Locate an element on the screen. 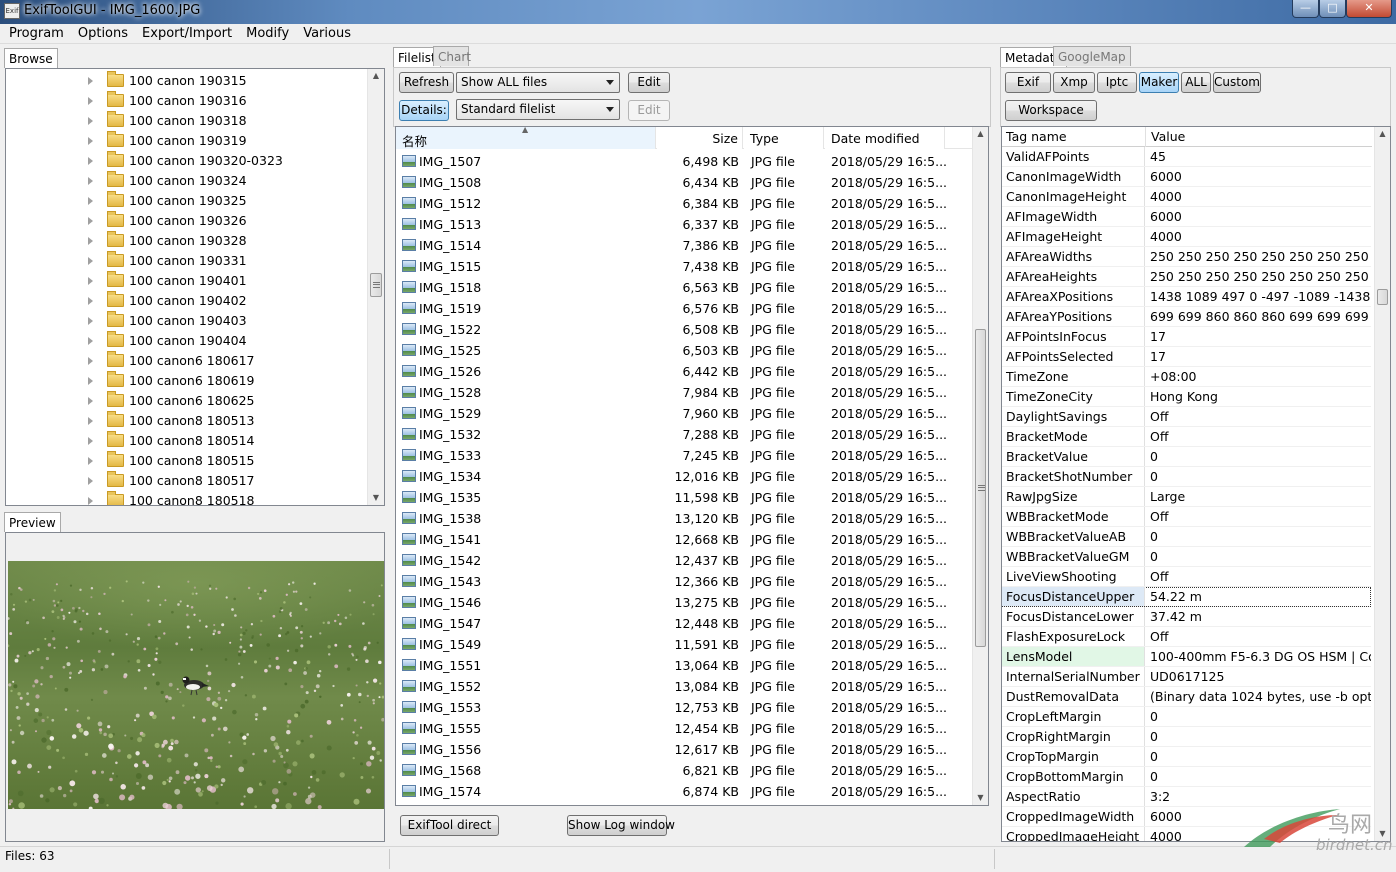 The width and height of the screenshot is (1396, 872). tree-folder-item: 100 canon8 180517 is located at coordinates (186, 481).